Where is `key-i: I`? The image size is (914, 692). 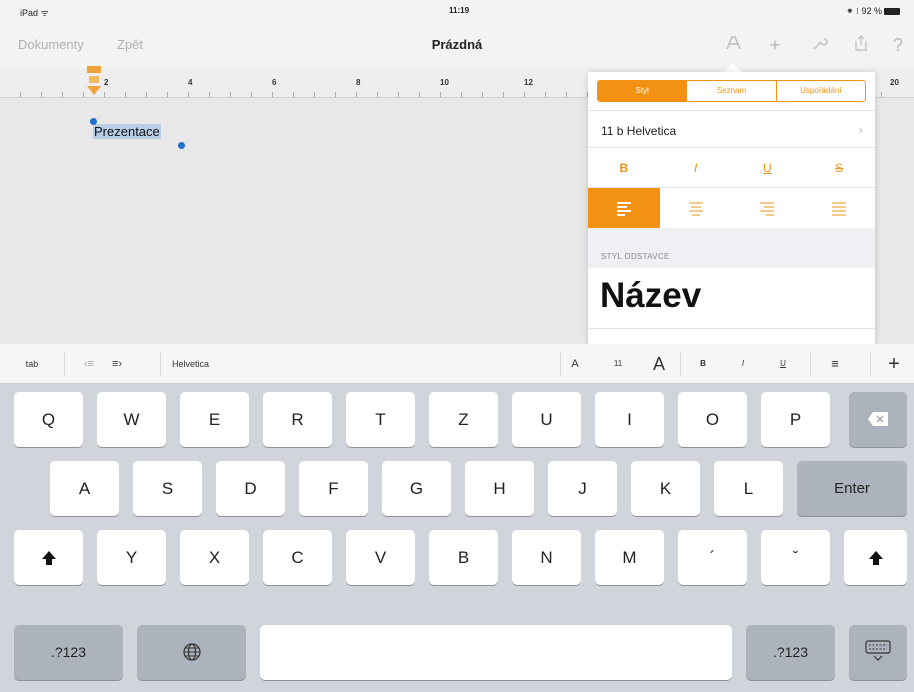 key-i: I is located at coordinates (629, 419).